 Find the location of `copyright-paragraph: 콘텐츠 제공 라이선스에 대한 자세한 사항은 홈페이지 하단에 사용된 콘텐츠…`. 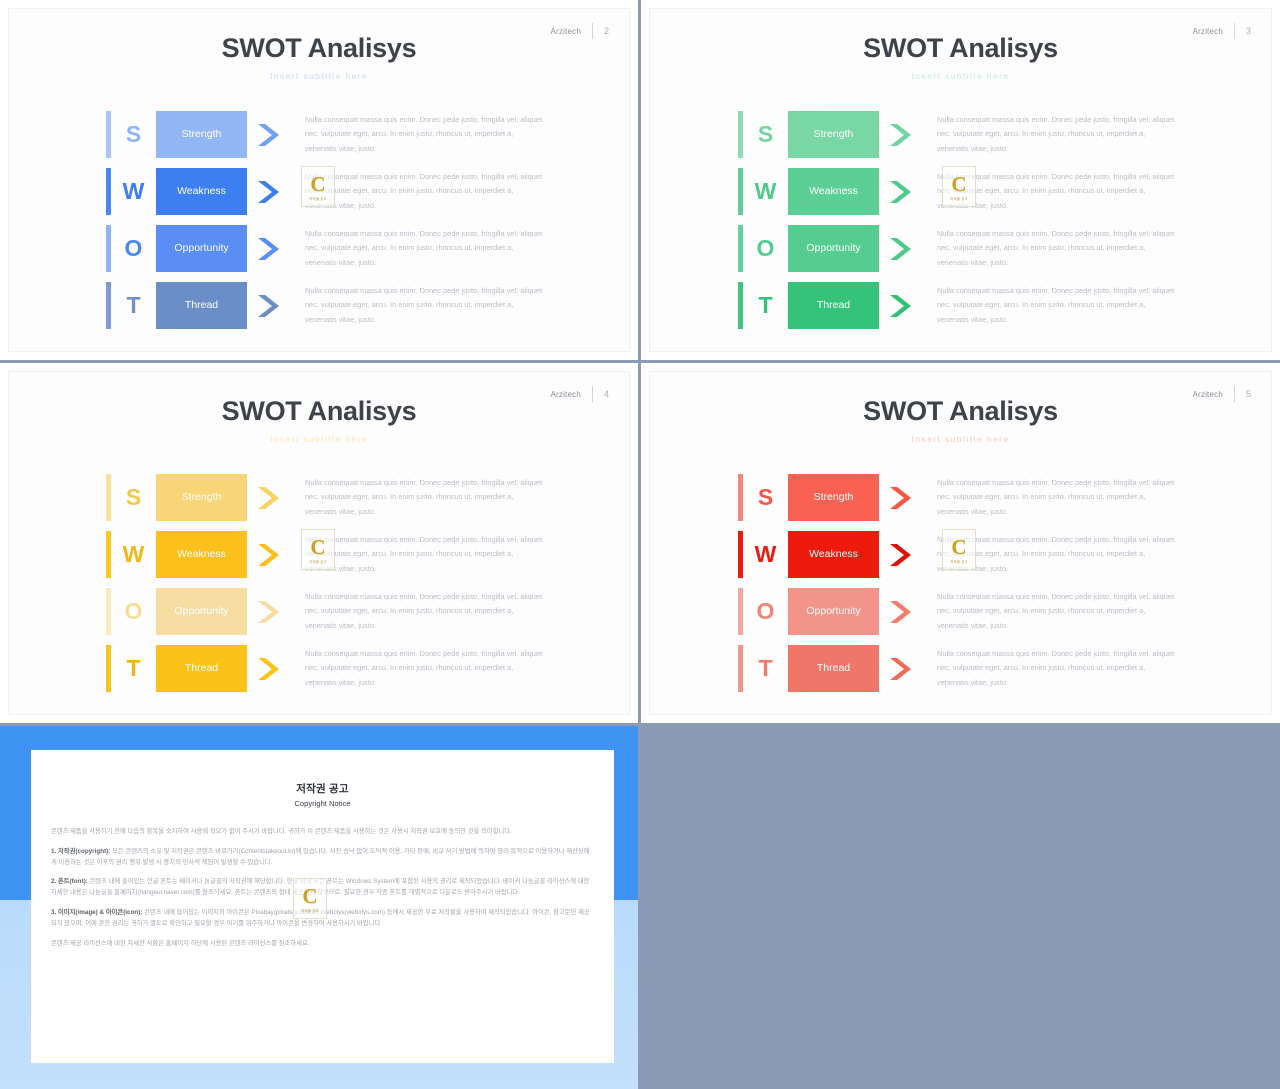

copyright-paragraph: 콘텐츠 제공 라이선스에 대한 자세한 사항은 홈페이지 하단에 사용된 콘텐츠… is located at coordinates (322, 944).